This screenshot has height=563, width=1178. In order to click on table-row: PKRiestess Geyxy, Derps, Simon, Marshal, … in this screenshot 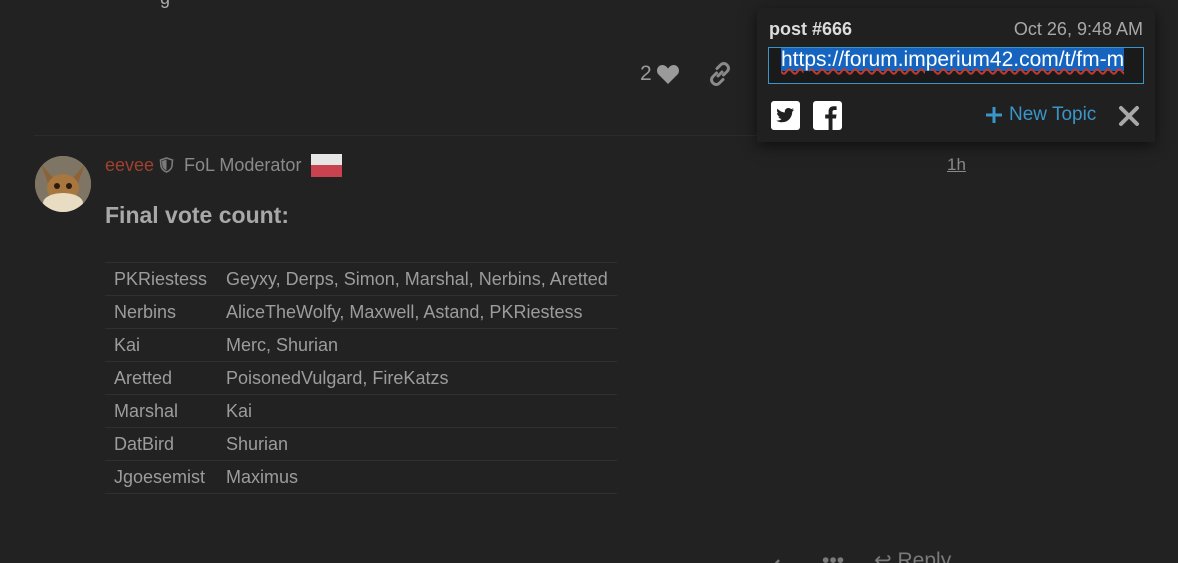, I will do `click(361, 279)`.